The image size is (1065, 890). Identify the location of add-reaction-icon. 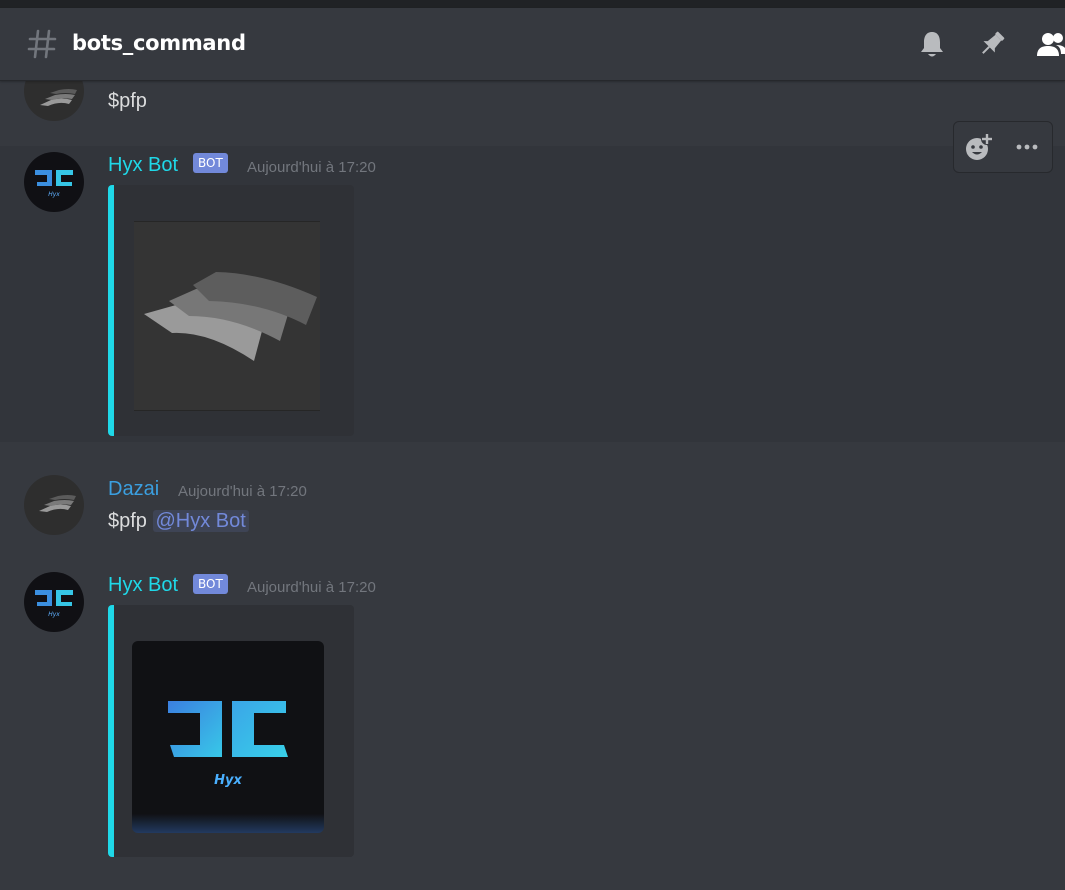
(979, 147).